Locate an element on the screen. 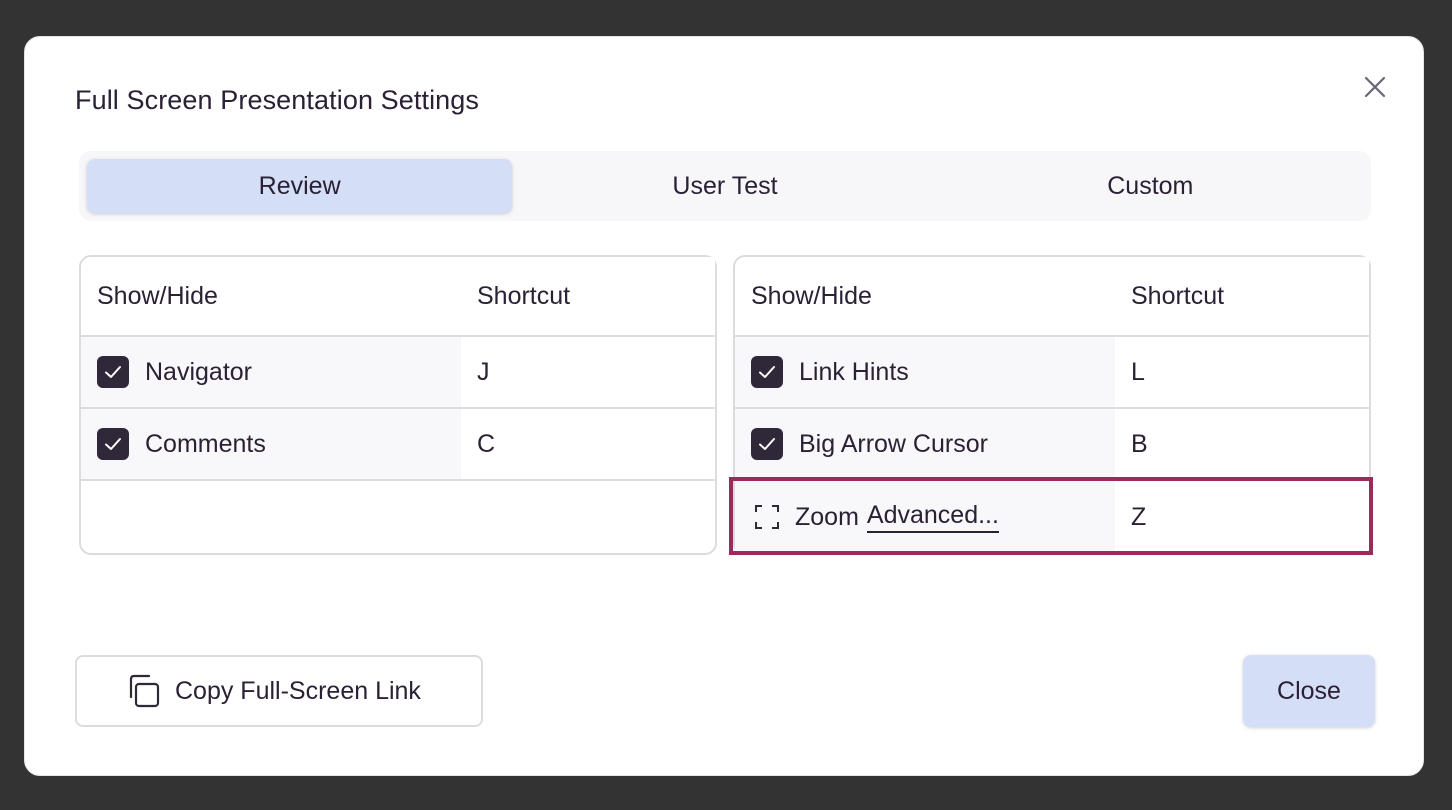 The height and width of the screenshot is (810, 1452). copy-icon is located at coordinates (144, 691).